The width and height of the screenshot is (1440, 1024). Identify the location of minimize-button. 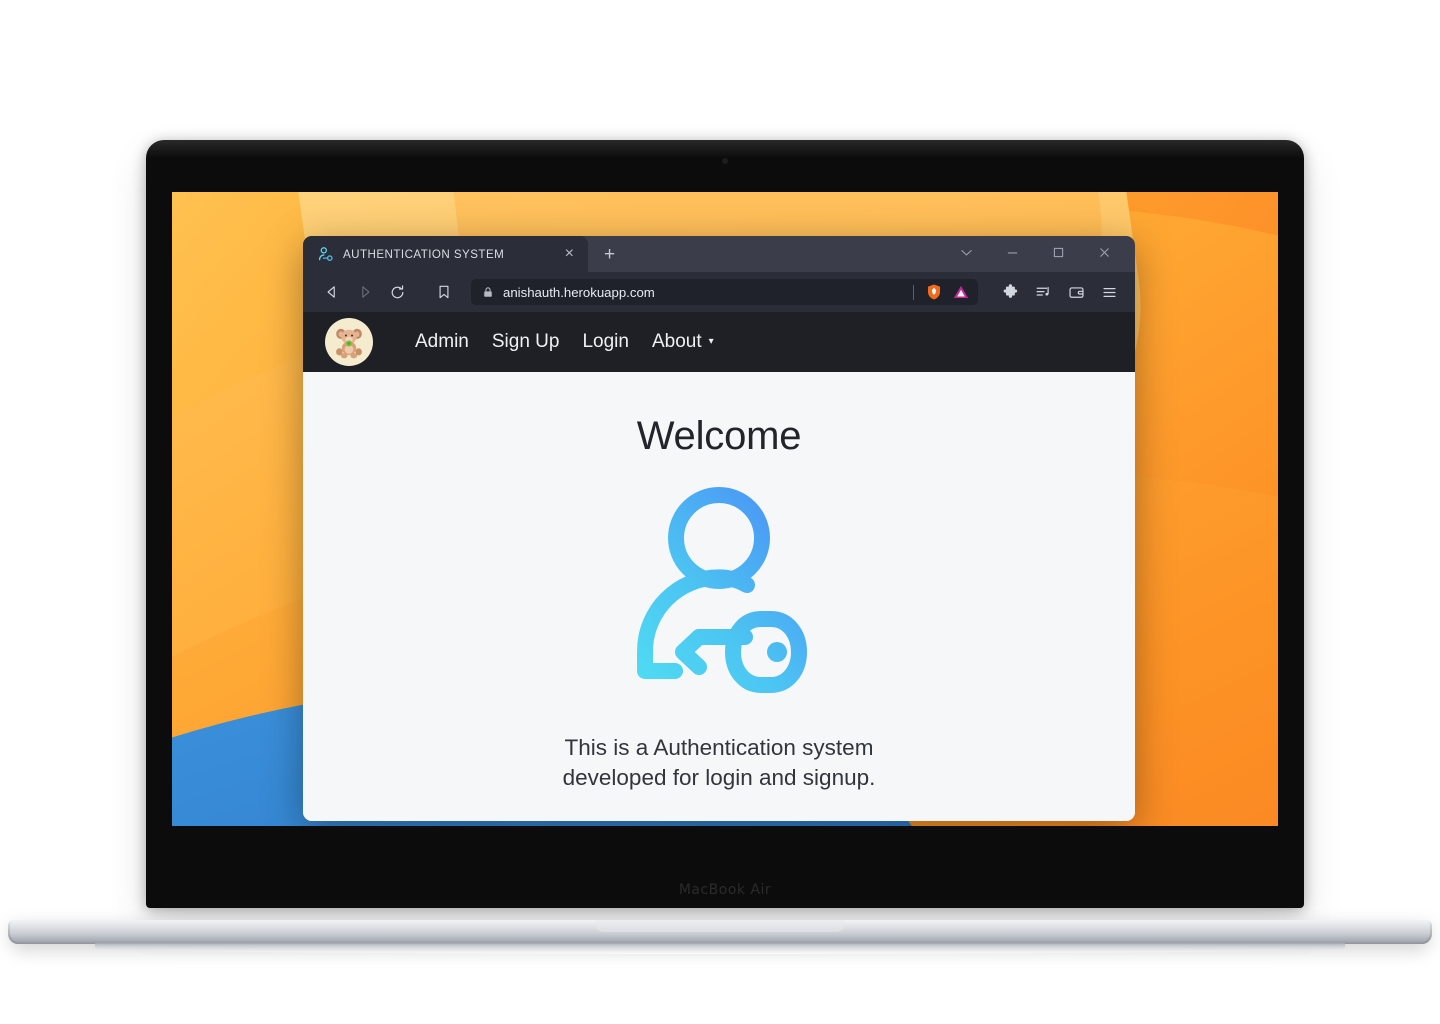
(1012, 252).